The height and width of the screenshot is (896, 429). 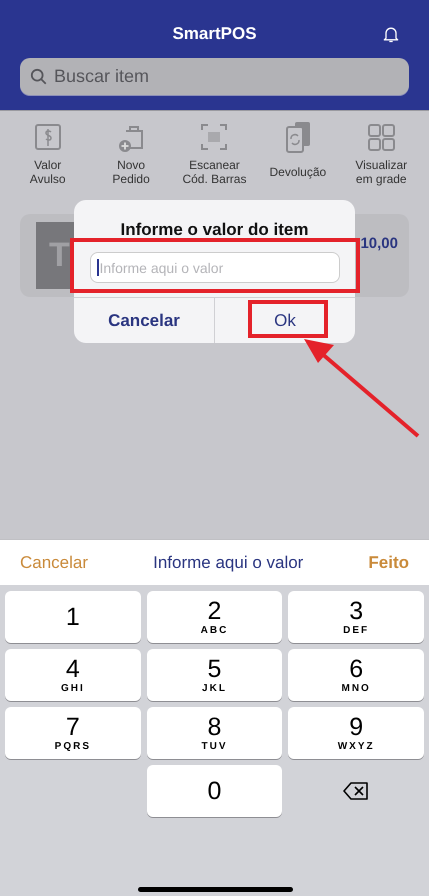 I want to click on item-price: 10,00, so click(x=379, y=244).